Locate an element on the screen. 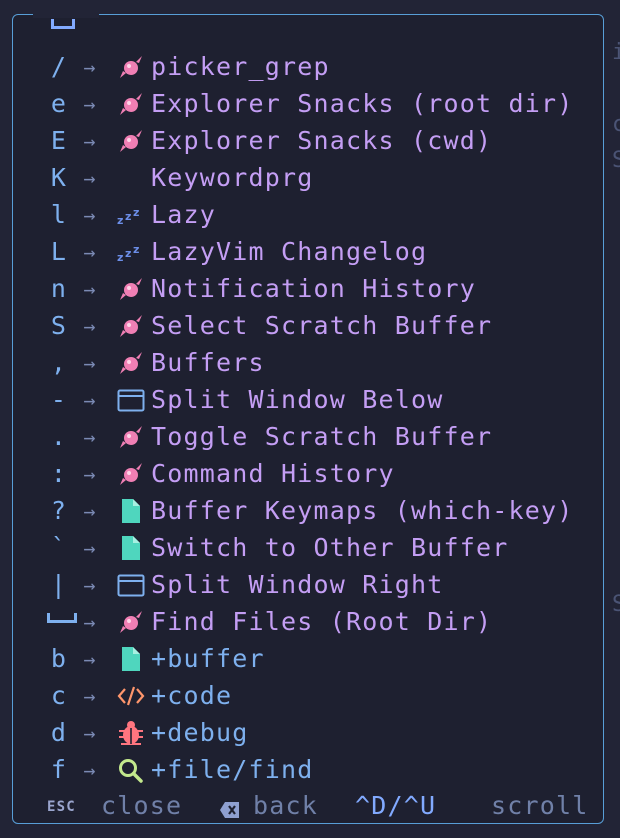  keymap-row: d → +debug is located at coordinates (313, 732).